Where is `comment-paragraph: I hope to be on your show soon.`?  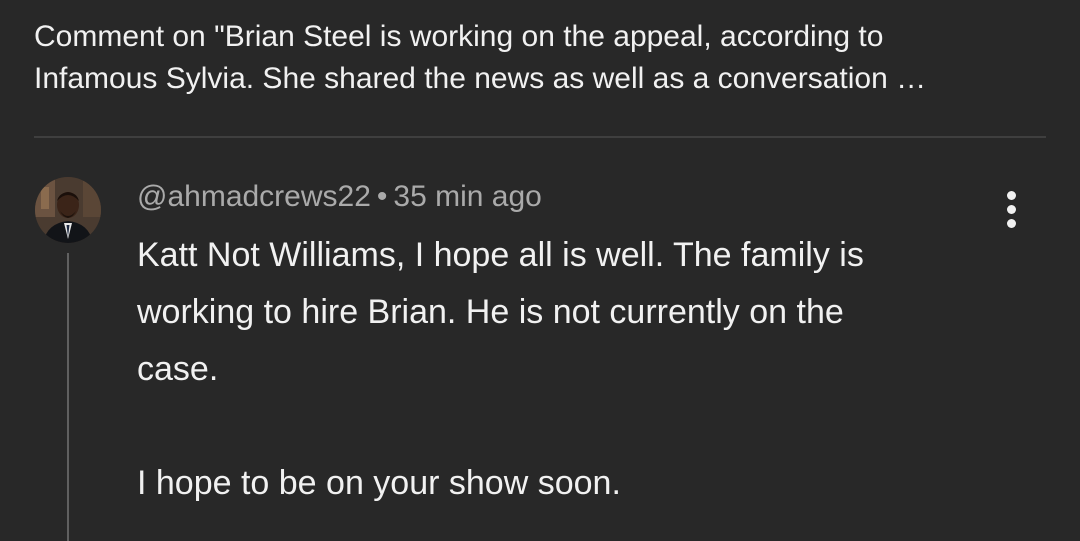
comment-paragraph: I hope to be on your show soon. is located at coordinates (567, 483).